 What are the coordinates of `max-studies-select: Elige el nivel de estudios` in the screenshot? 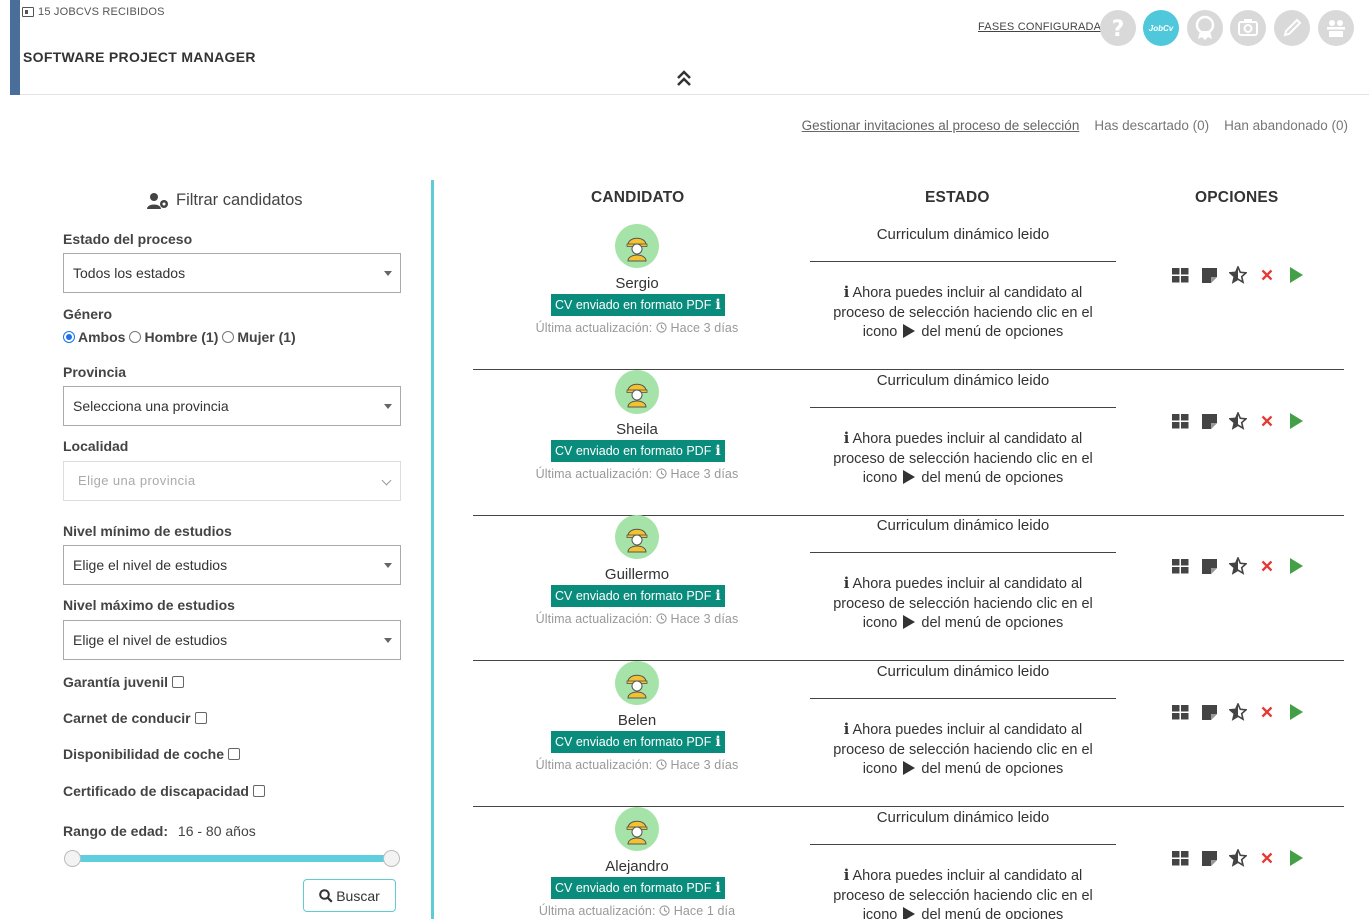 It's located at (232, 640).